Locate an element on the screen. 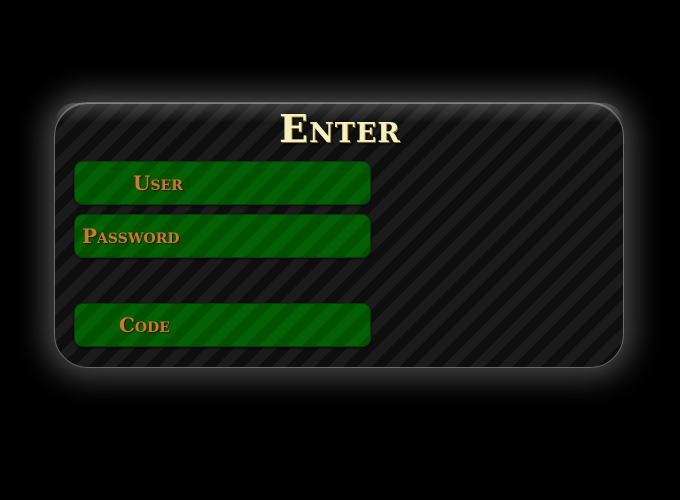  password-field-label: Password is located at coordinates (131, 236).